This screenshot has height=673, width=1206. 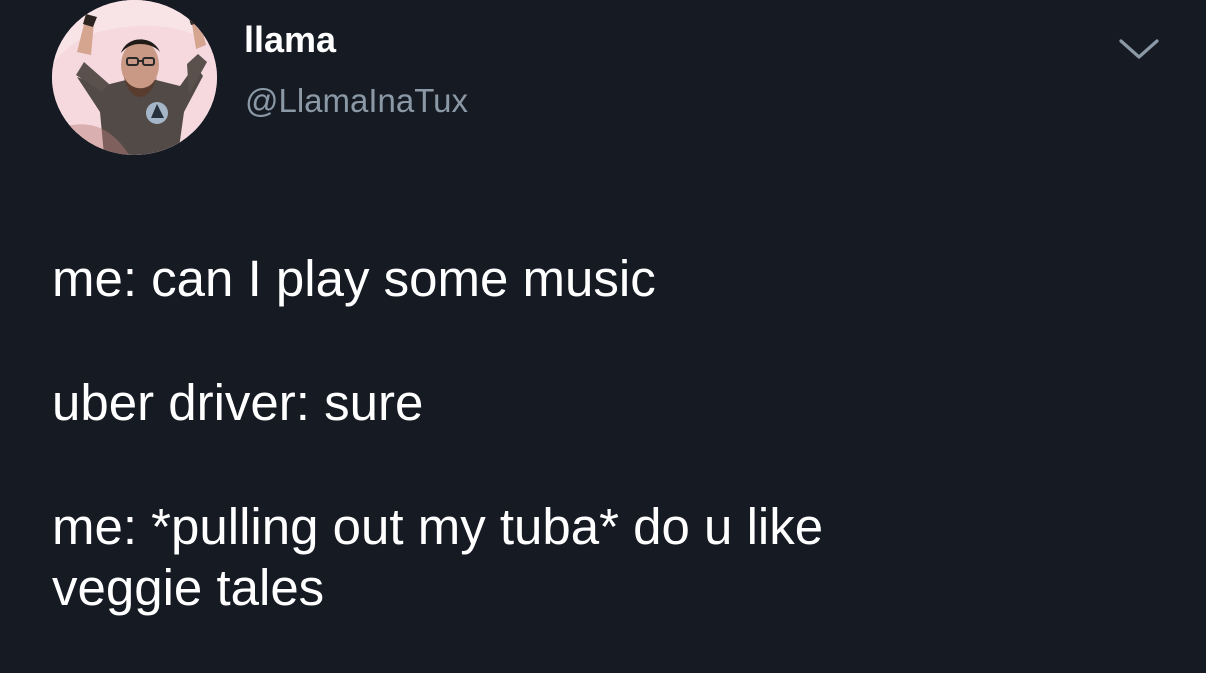 What do you see at coordinates (1139, 49) in the screenshot?
I see `chevron-down-icon` at bounding box center [1139, 49].